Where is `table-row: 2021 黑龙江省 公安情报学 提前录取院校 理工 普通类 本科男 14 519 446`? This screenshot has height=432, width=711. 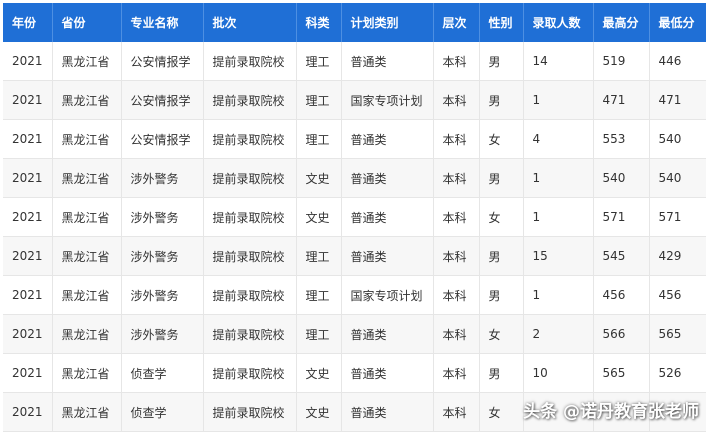
table-row: 2021 黑龙江省 公安情报学 提前录取院校 理工 普通类 本科男 14 519 446 is located at coordinates (354, 61).